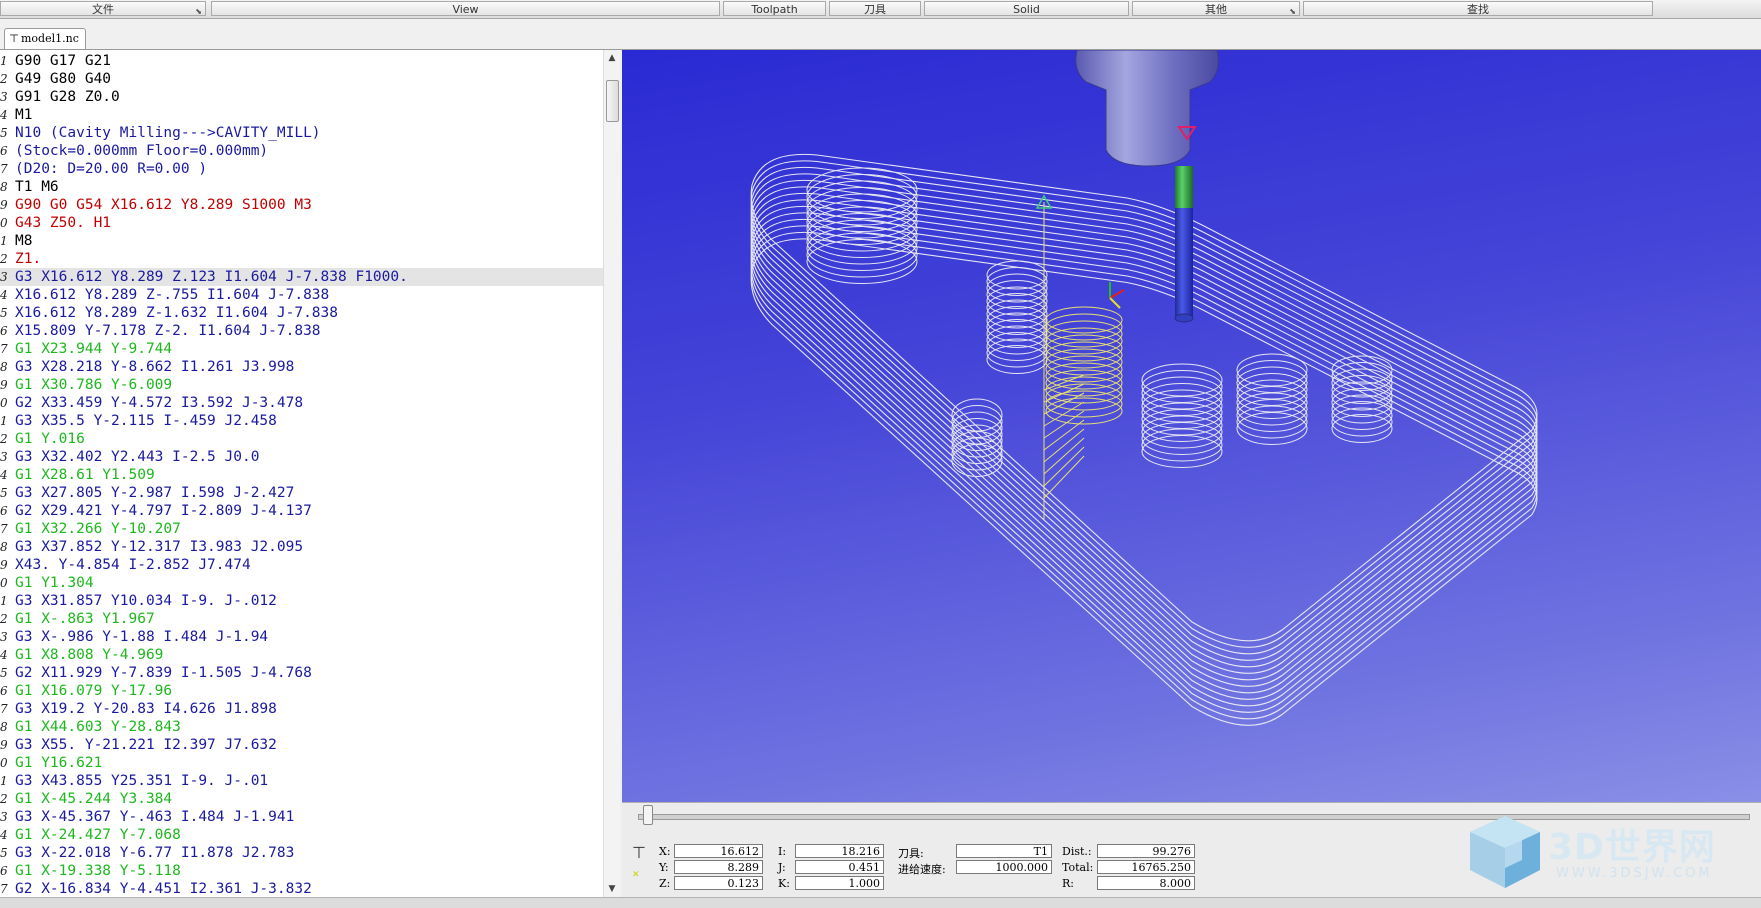 Image resolution: width=1761 pixels, height=908 pixels. What do you see at coordinates (302, 115) in the screenshot?
I see `code-line: 4 M1` at bounding box center [302, 115].